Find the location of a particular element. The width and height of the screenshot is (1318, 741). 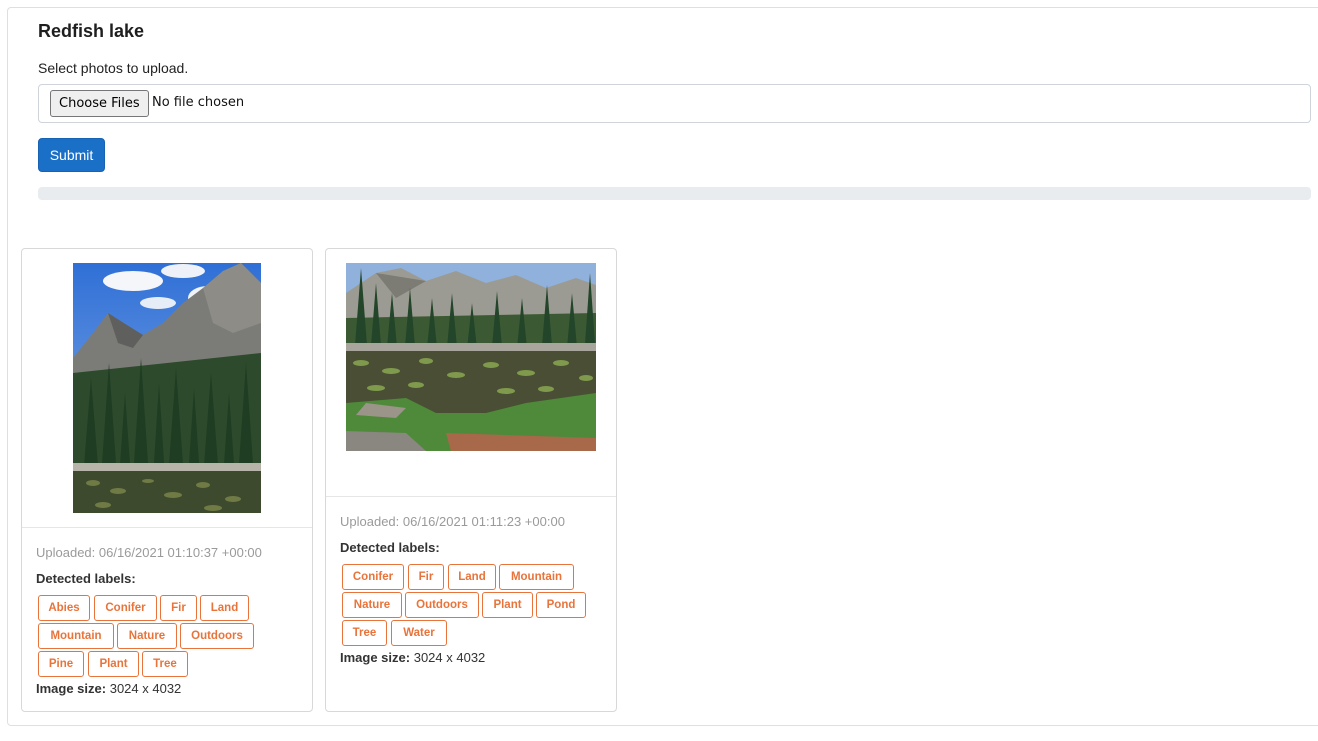

upload-instruction: Select photos to upload. is located at coordinates (113, 68).